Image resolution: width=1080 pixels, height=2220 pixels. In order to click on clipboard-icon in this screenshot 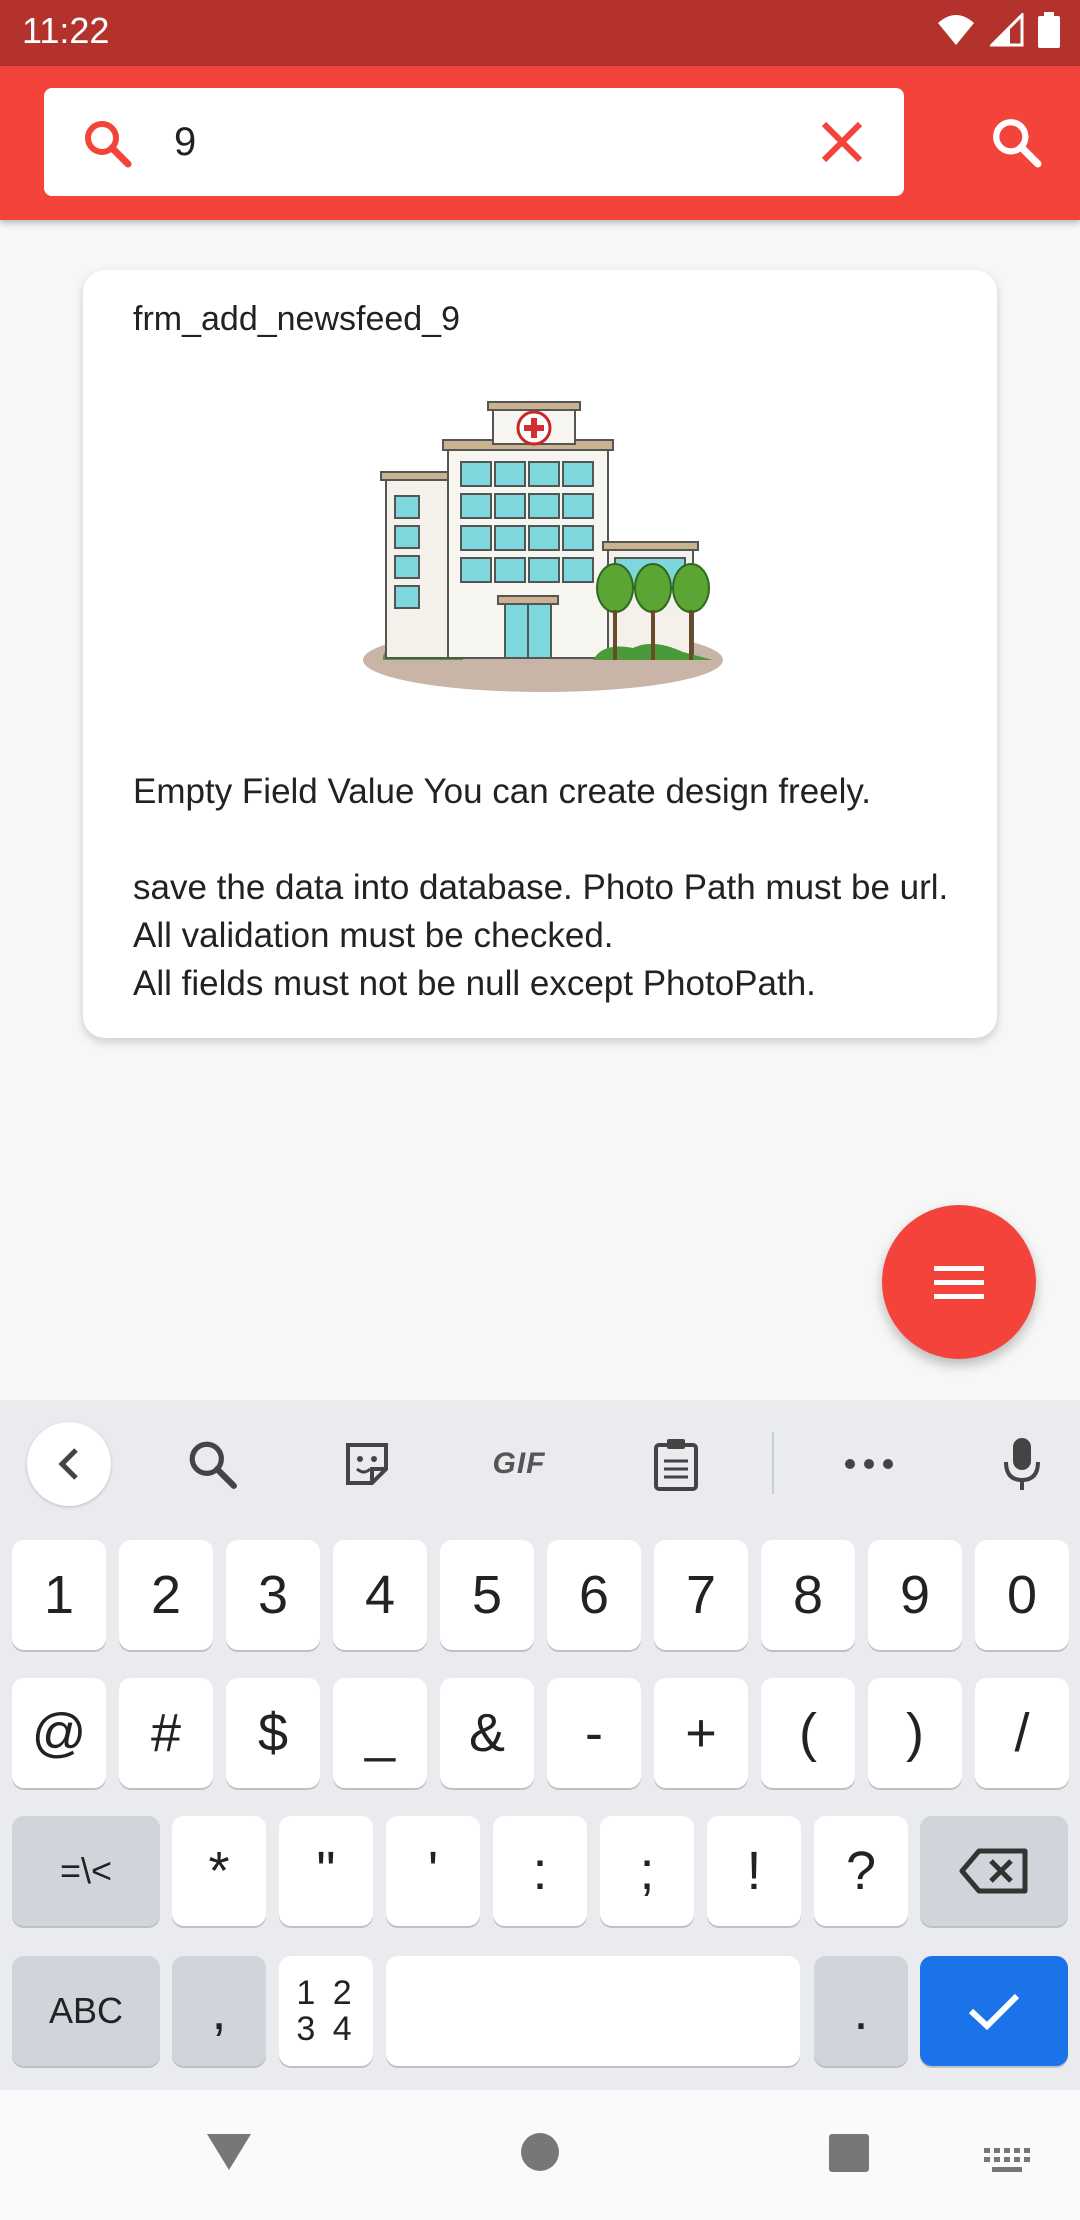, I will do `click(676, 1464)`.